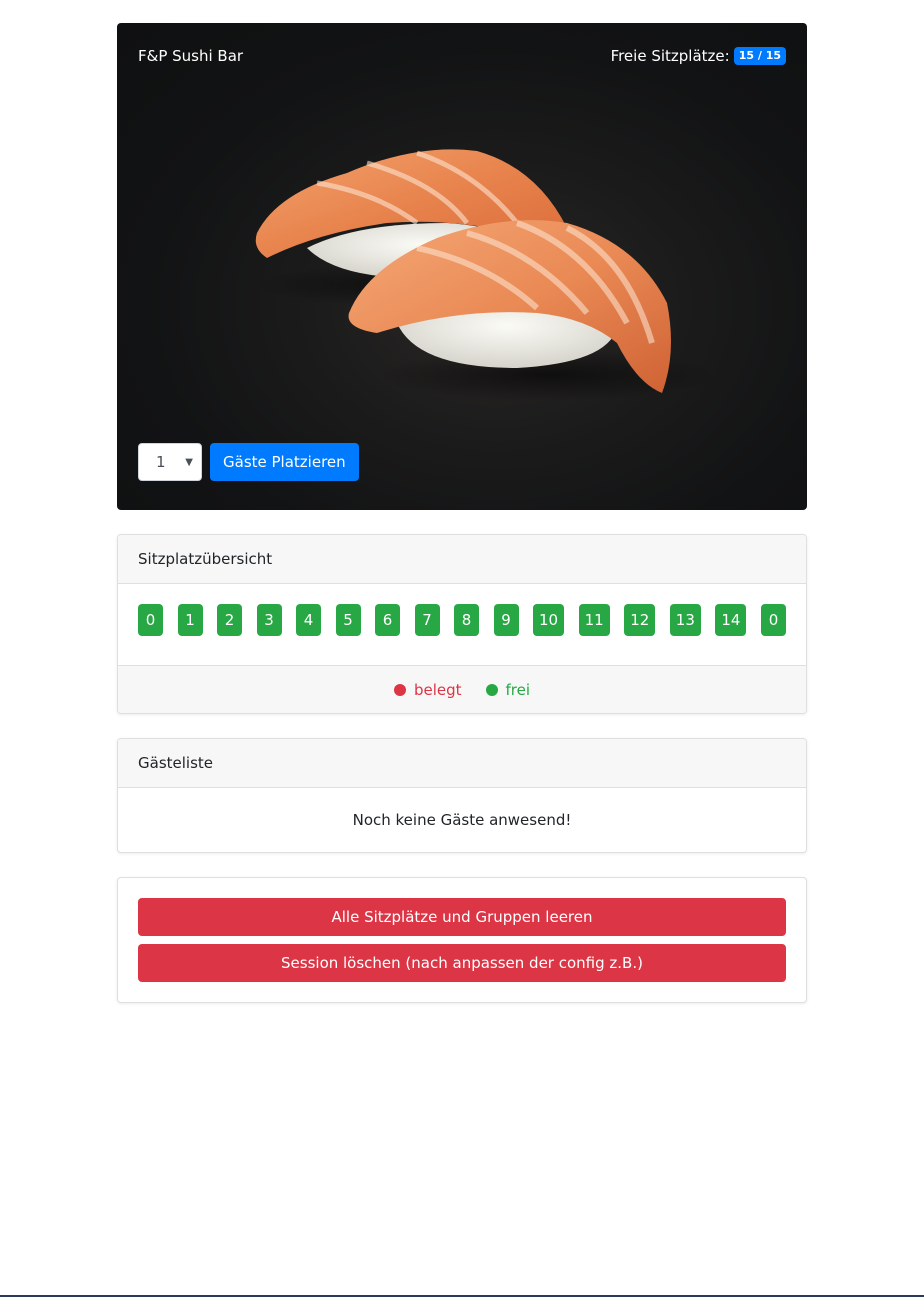  I want to click on restaurant-name: F&P Sushi Bar, so click(191, 56).